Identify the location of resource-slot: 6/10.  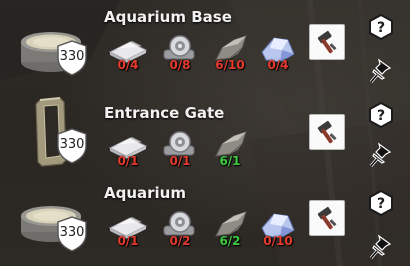
(230, 53).